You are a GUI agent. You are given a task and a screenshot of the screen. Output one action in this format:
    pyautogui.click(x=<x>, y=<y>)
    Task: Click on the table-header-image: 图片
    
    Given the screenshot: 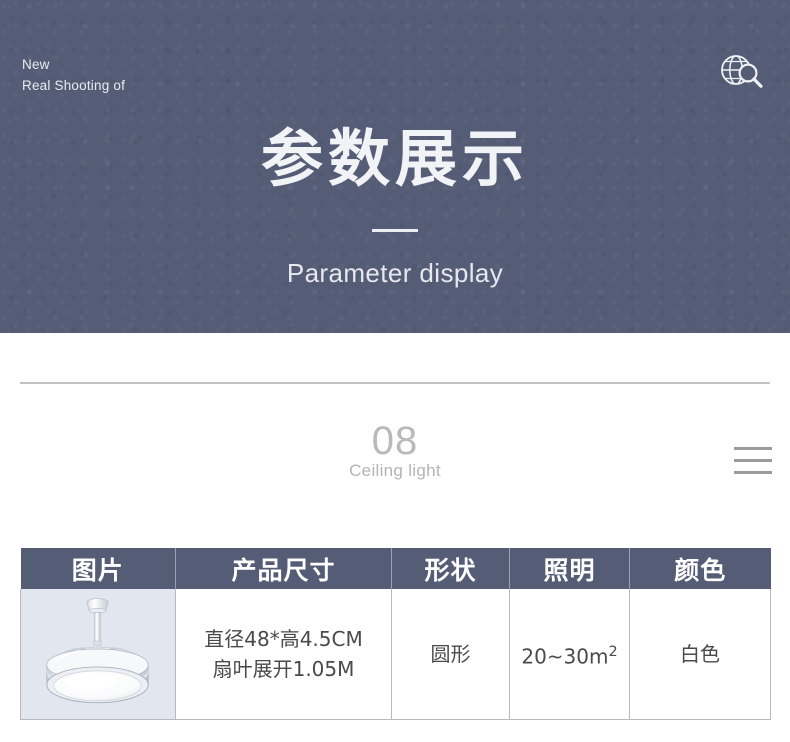 What is the action you would take?
    pyautogui.click(x=98, y=568)
    